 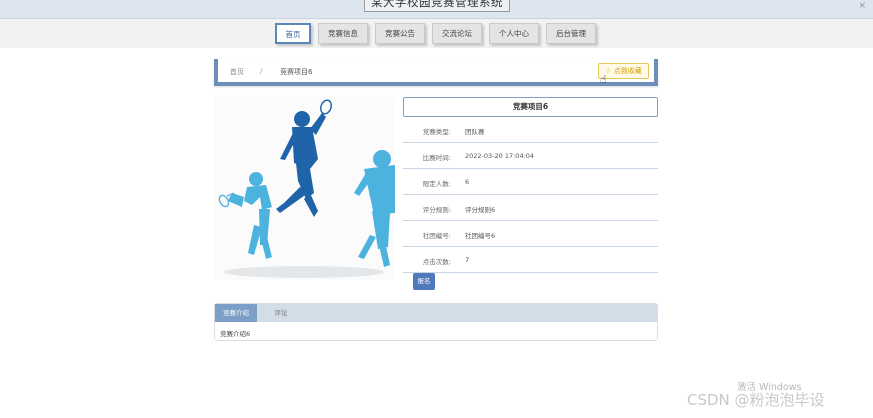 What do you see at coordinates (756, 400) in the screenshot?
I see `csdn-watermark: CSDN @粉泡泡毕设` at bounding box center [756, 400].